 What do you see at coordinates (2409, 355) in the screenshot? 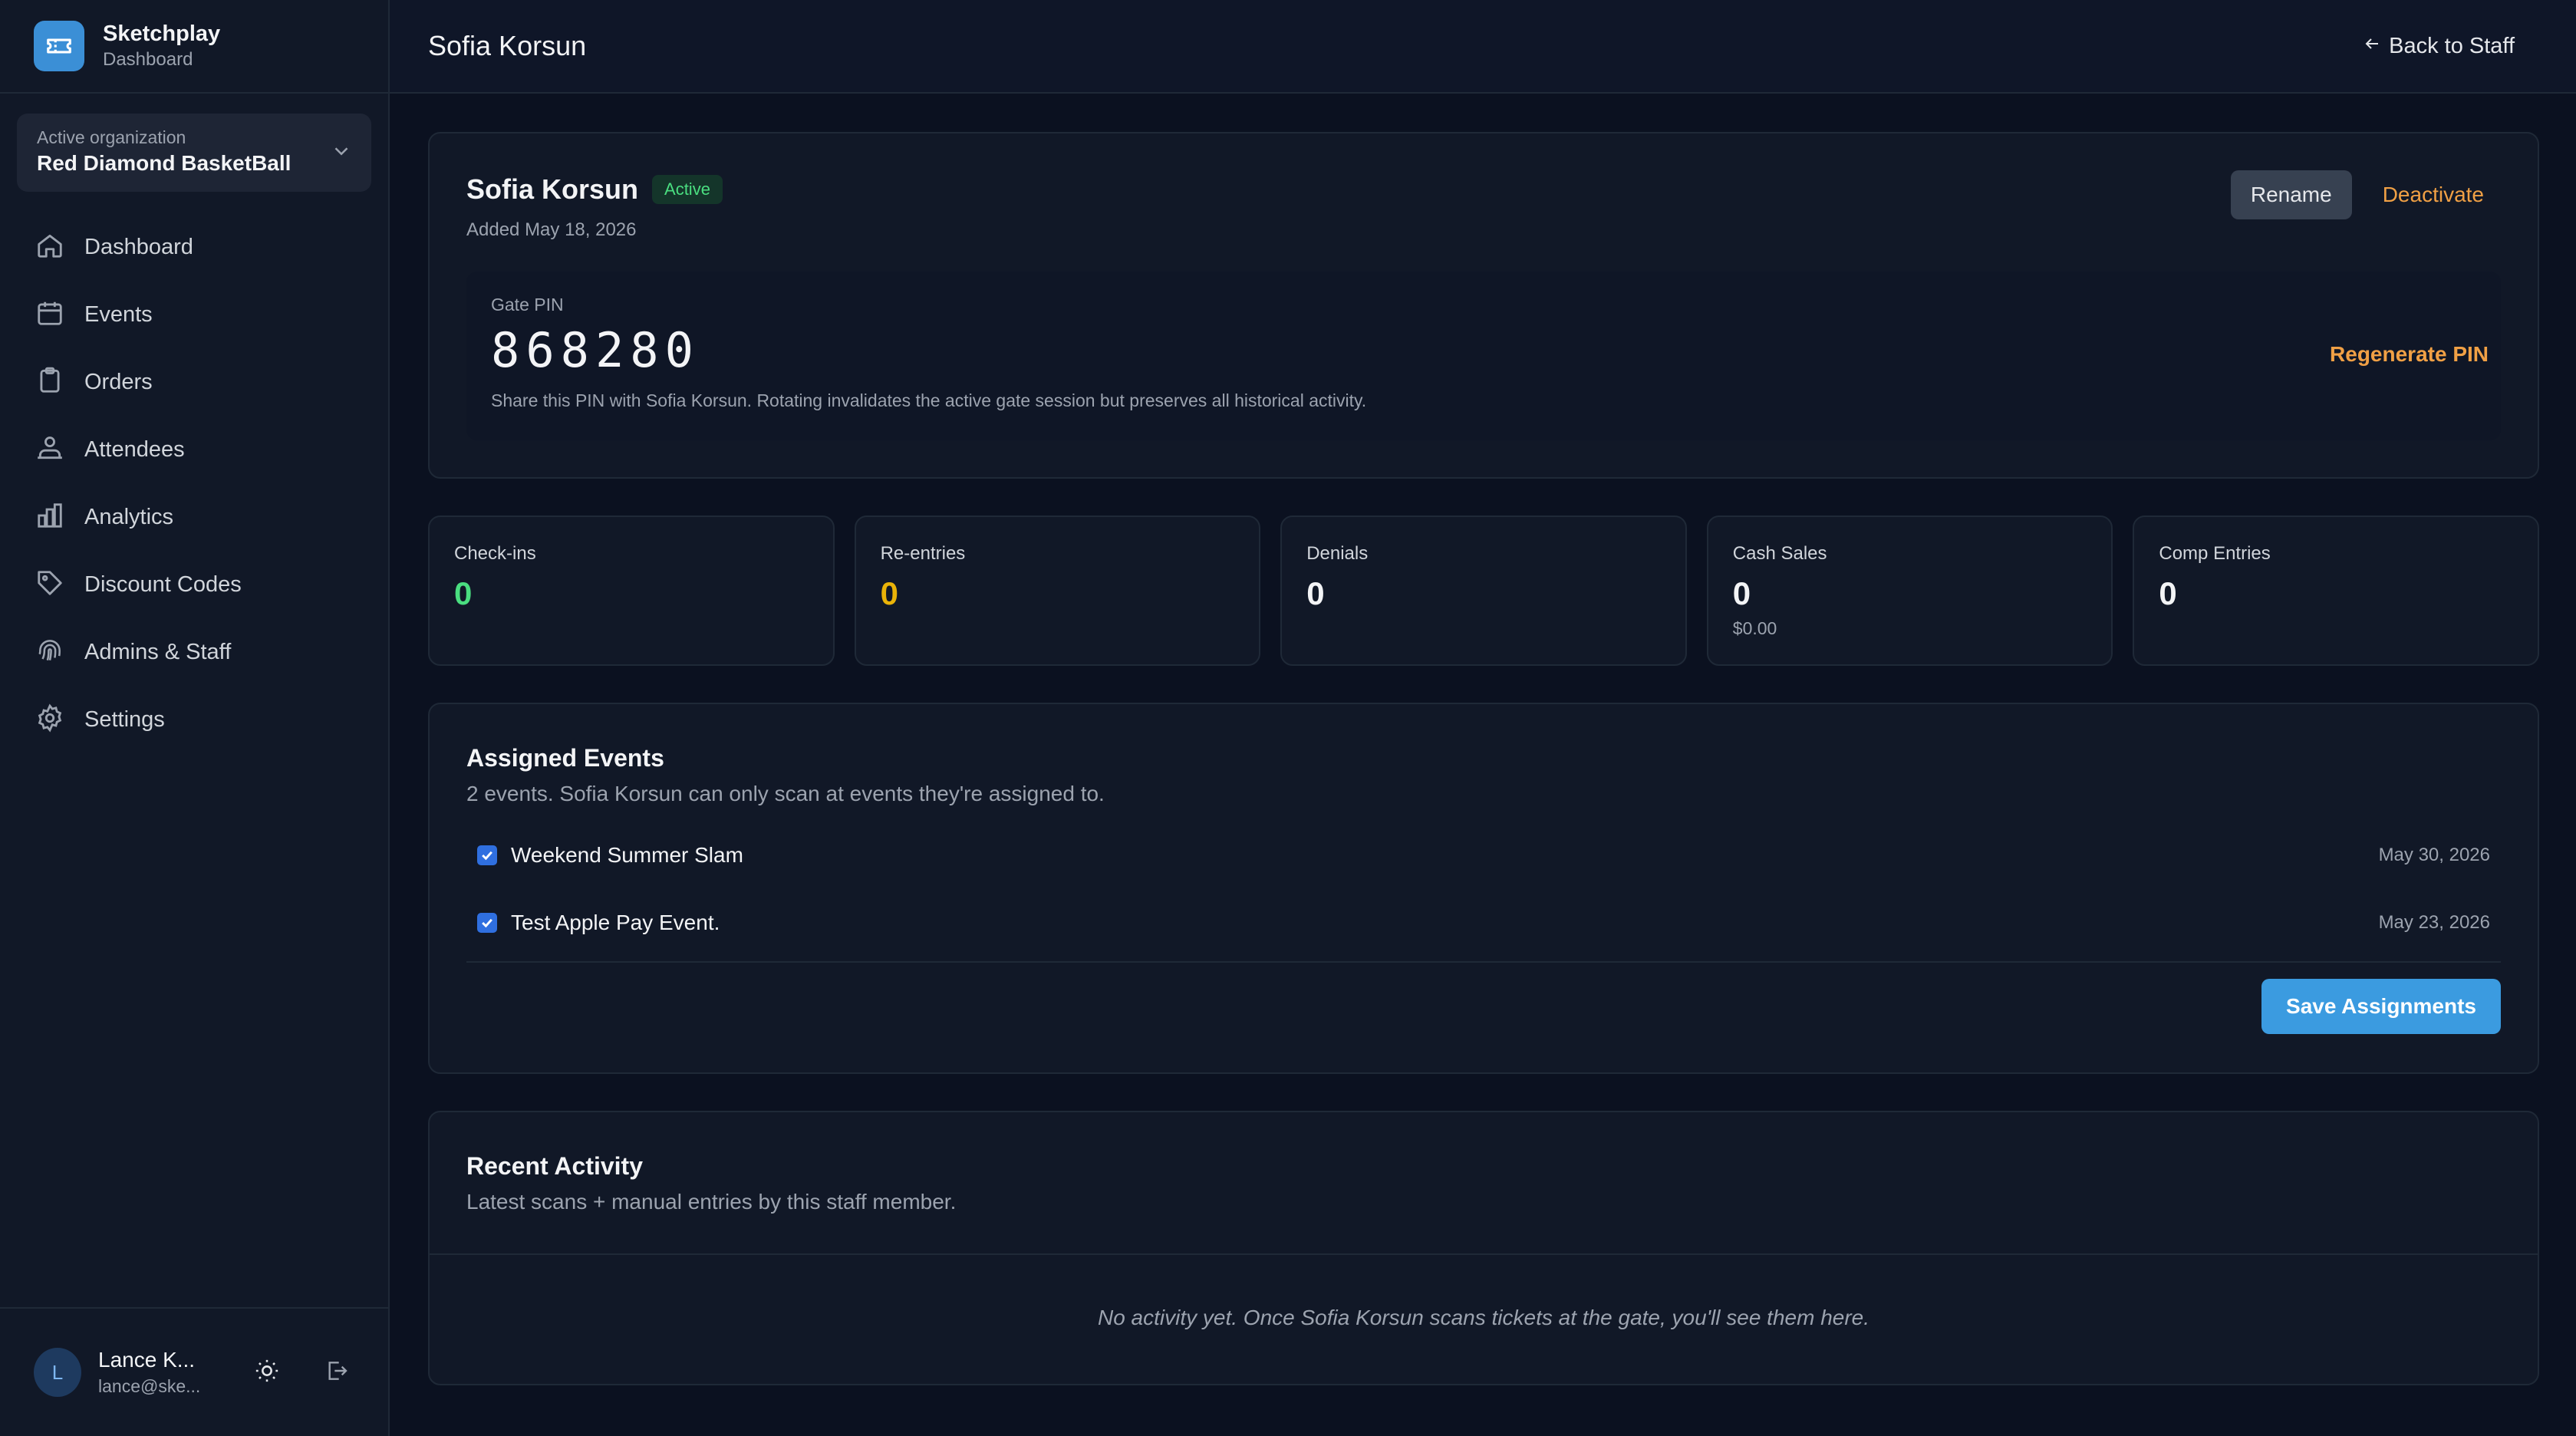
I see `regenerate-pin-button: Regenerate PIN` at bounding box center [2409, 355].